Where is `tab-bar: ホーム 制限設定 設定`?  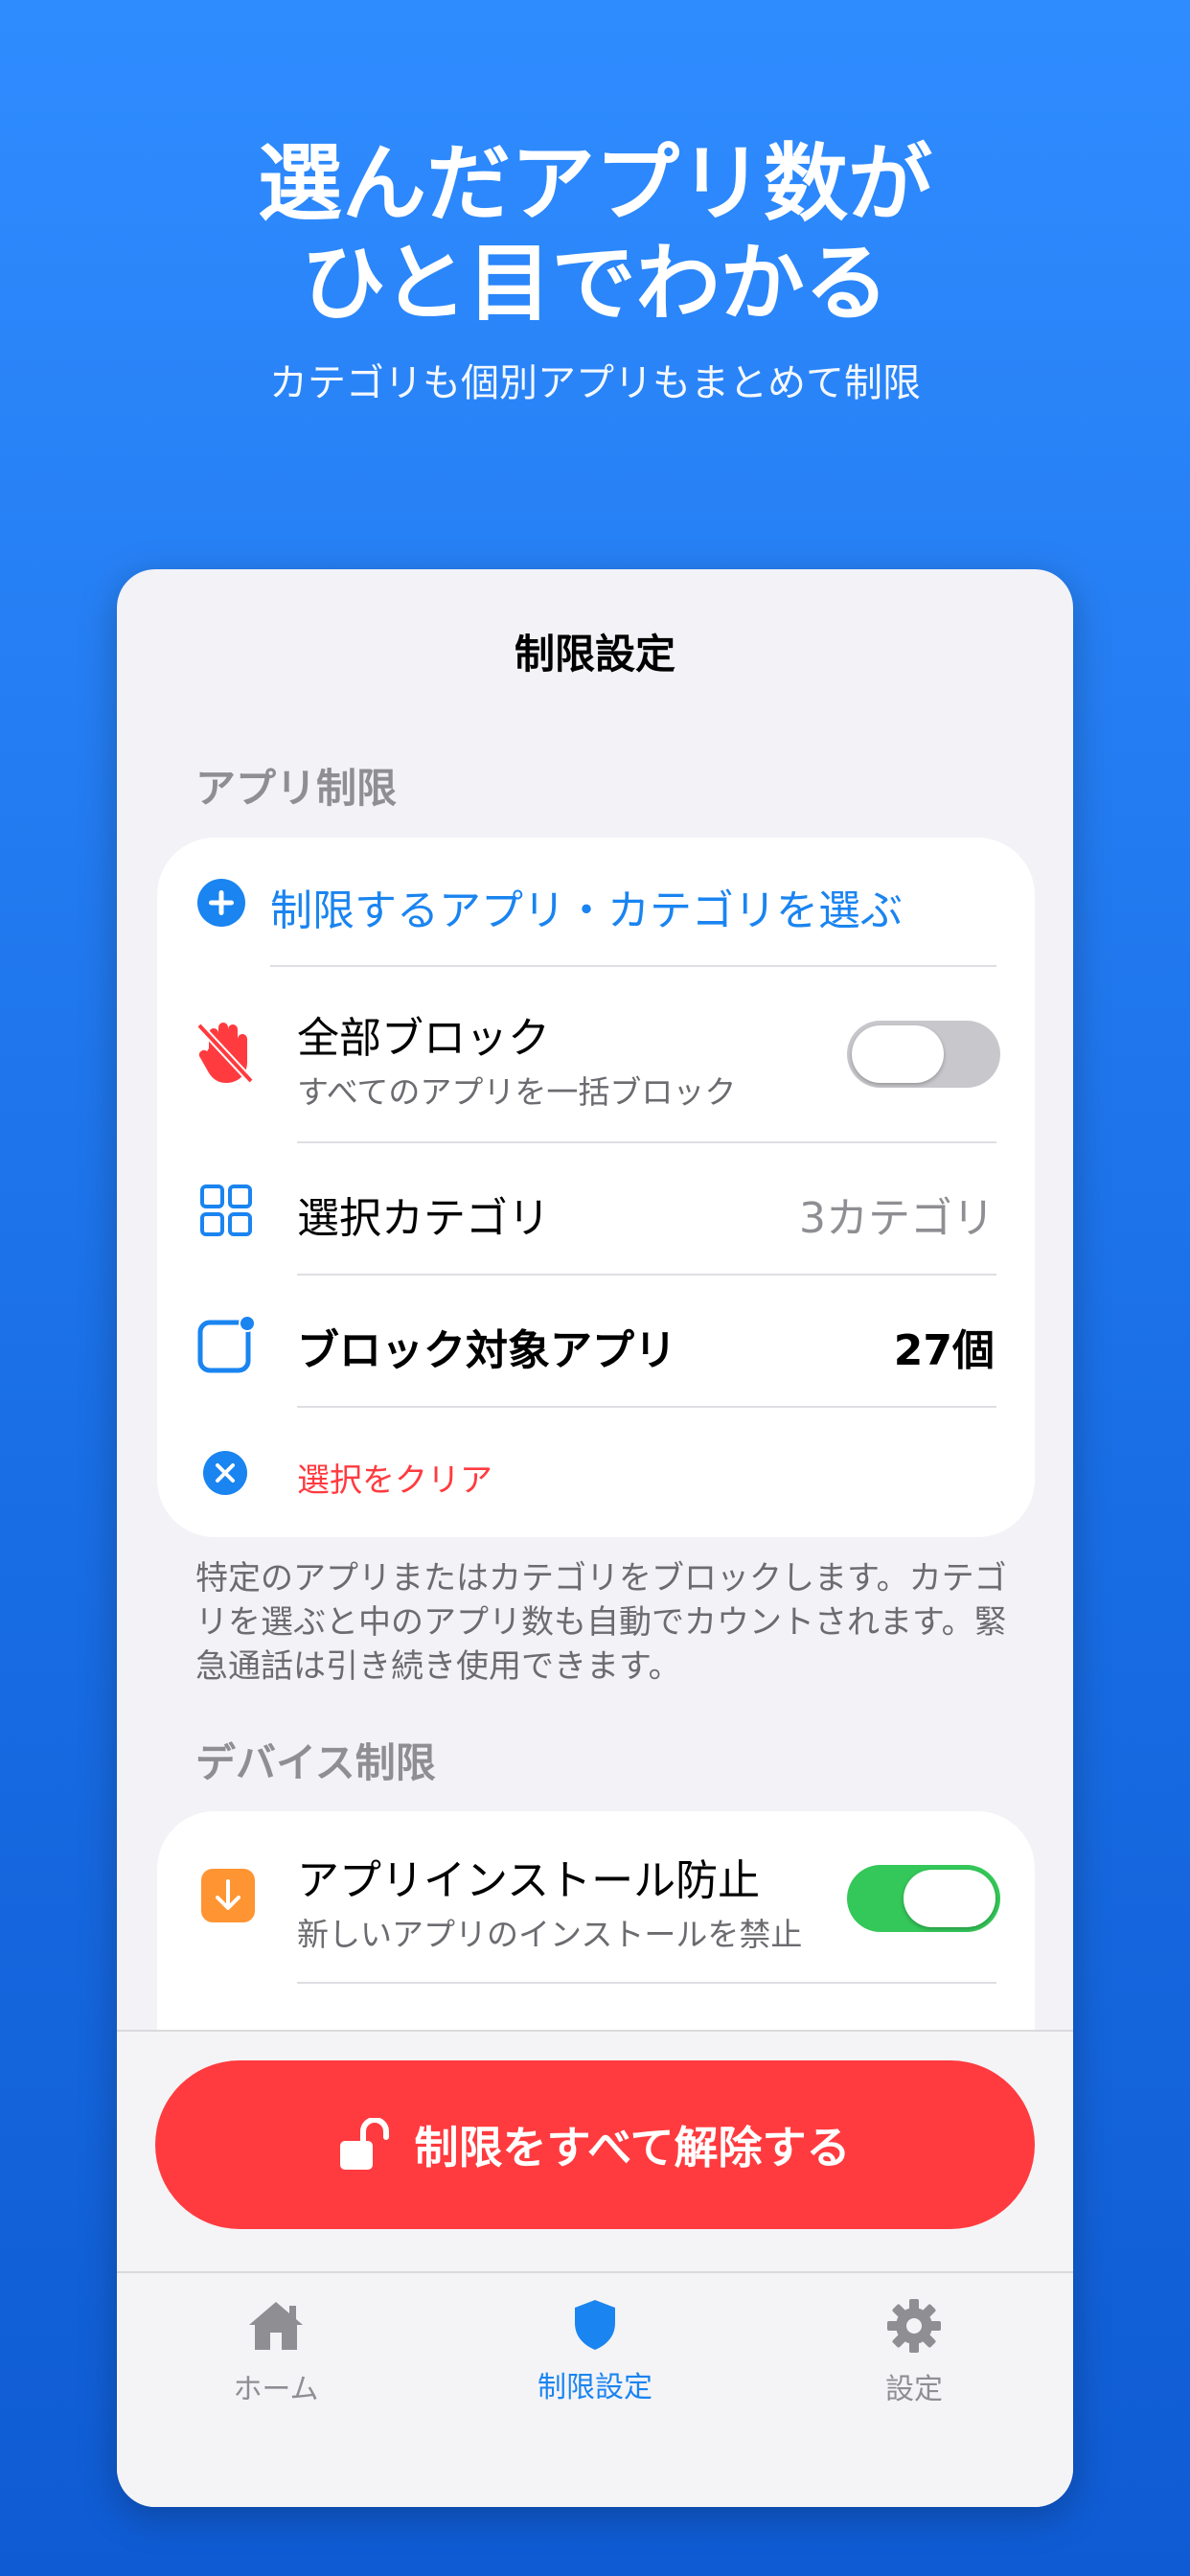 tab-bar: ホーム 制限設定 設定 is located at coordinates (595, 2389).